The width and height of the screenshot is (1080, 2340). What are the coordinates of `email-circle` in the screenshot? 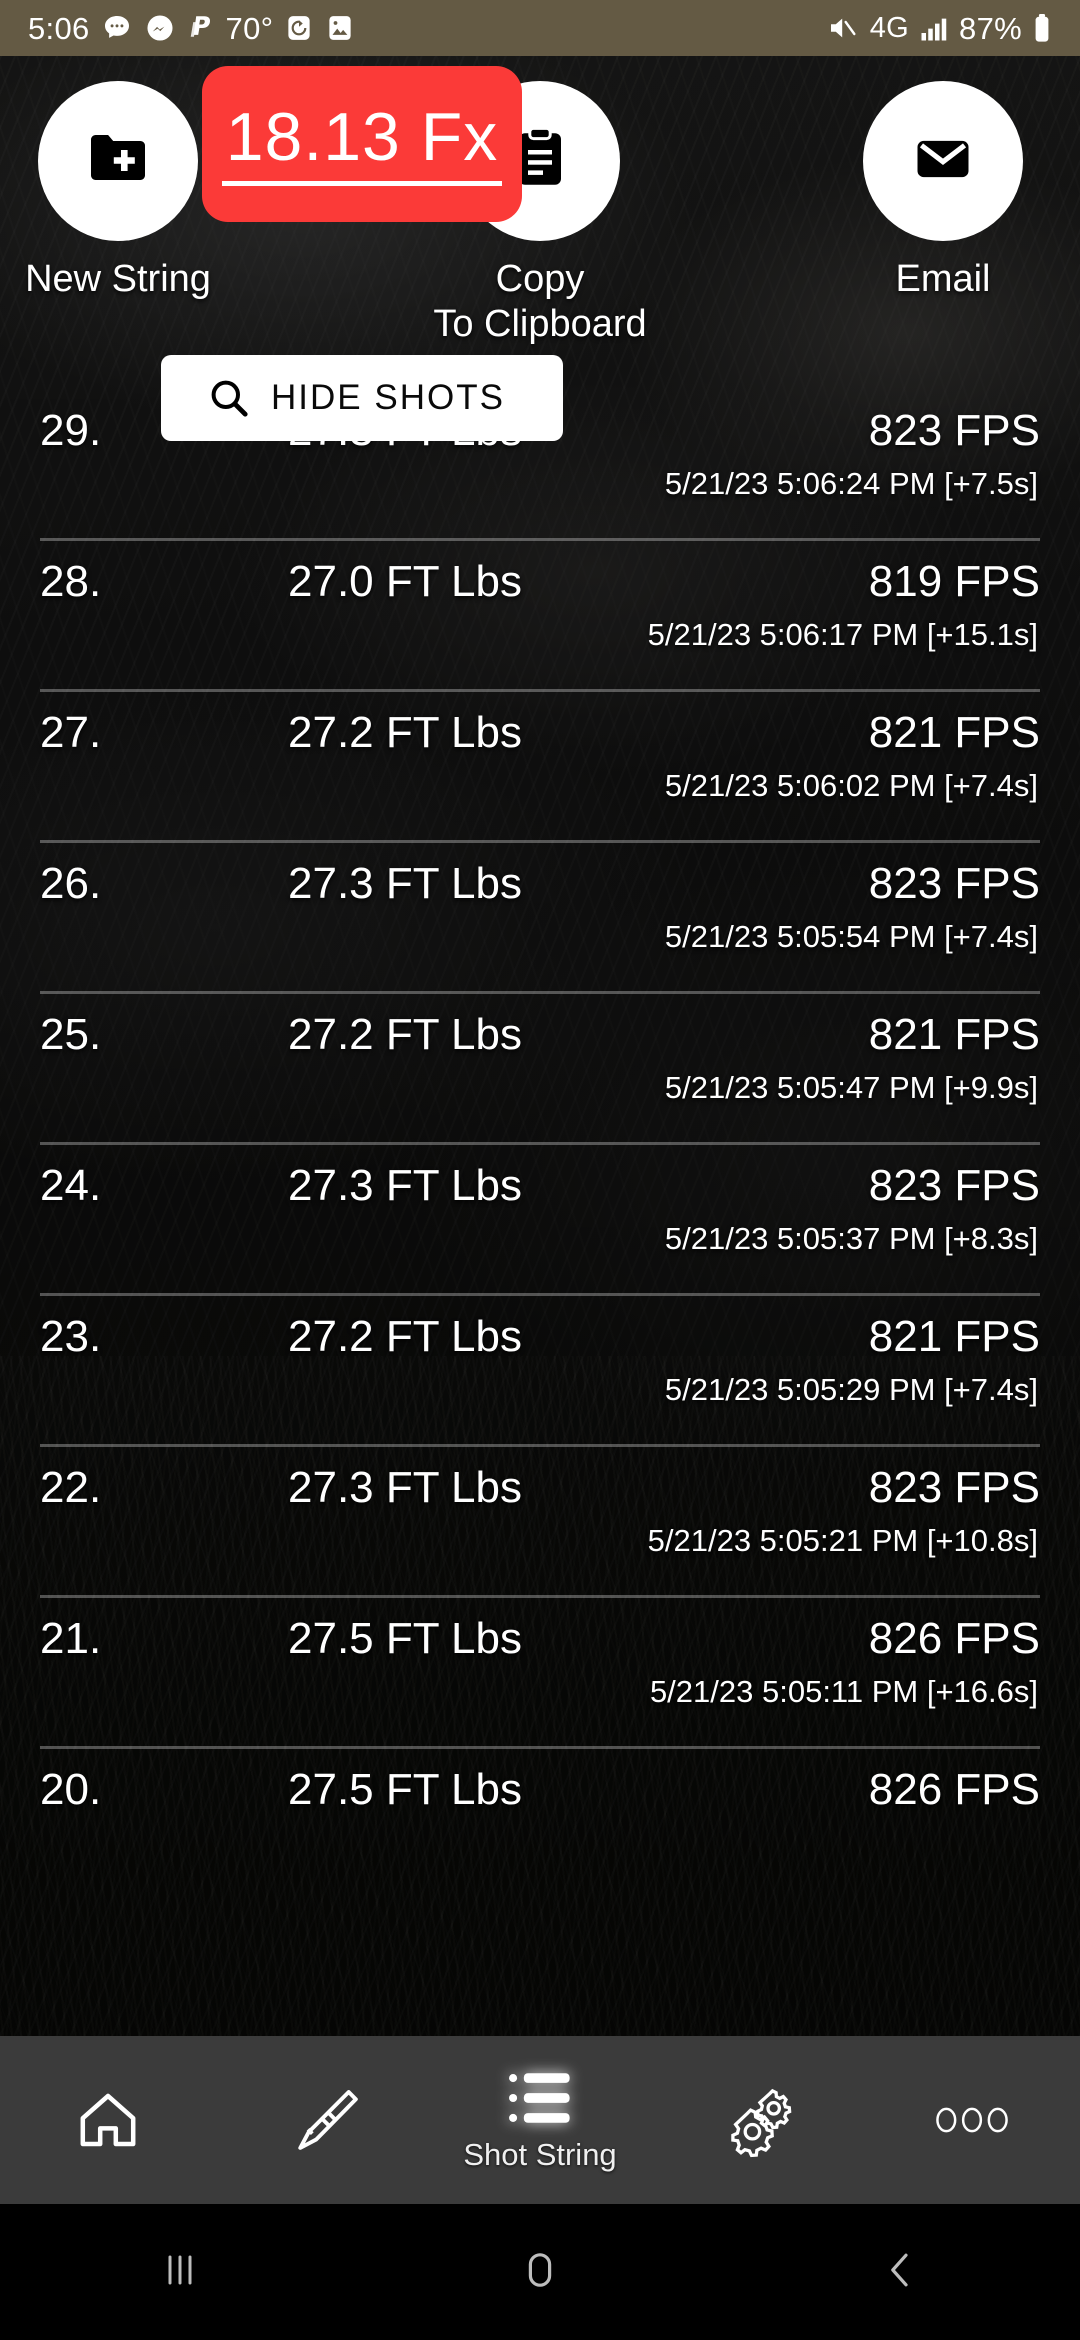 It's located at (943, 161).